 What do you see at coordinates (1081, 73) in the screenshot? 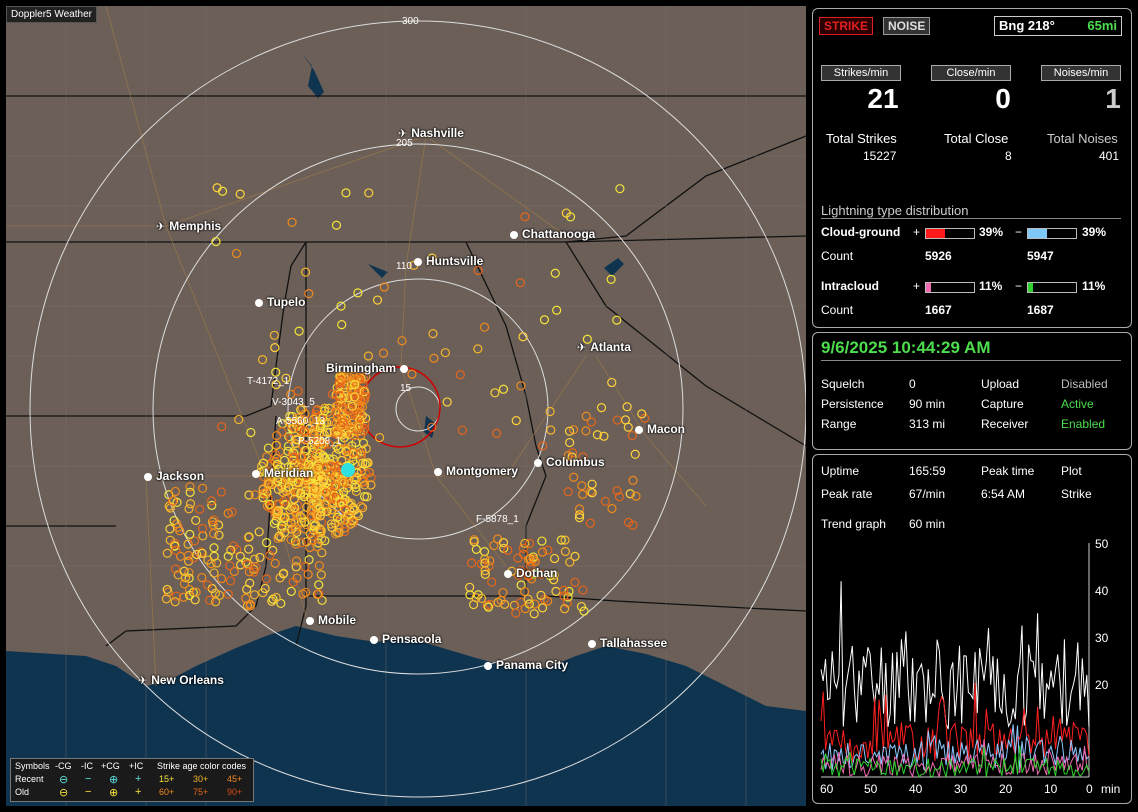
I see `noises-per-min-header: Noises/min` at bounding box center [1081, 73].